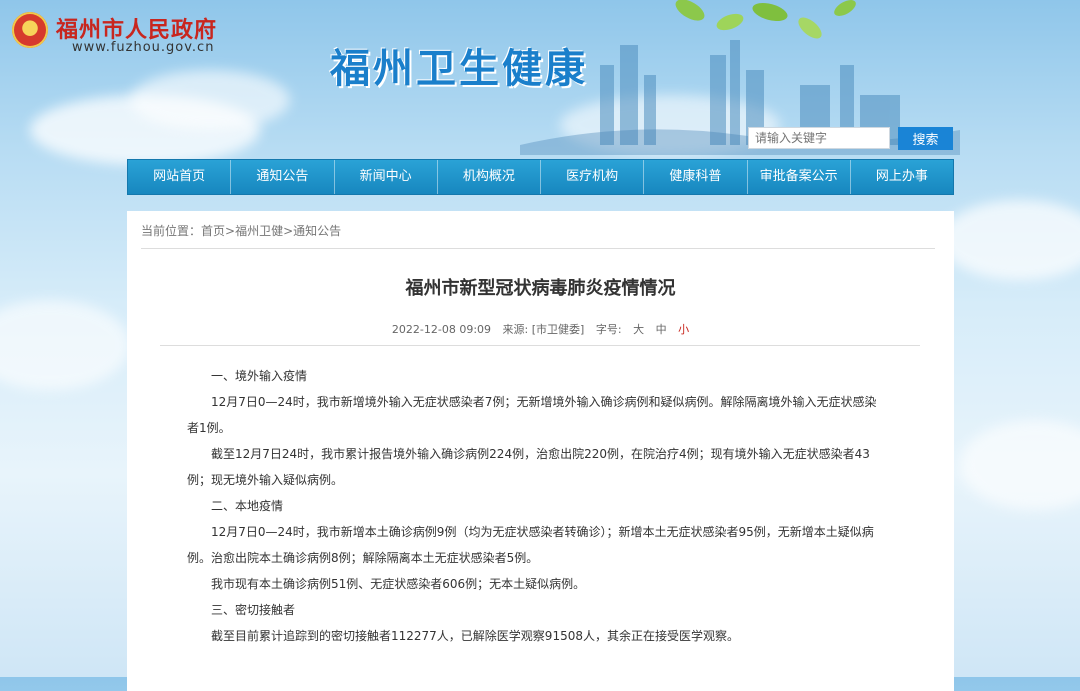 The width and height of the screenshot is (1080, 691). What do you see at coordinates (608, 329) in the screenshot?
I see `font-size-label: 字号:` at bounding box center [608, 329].